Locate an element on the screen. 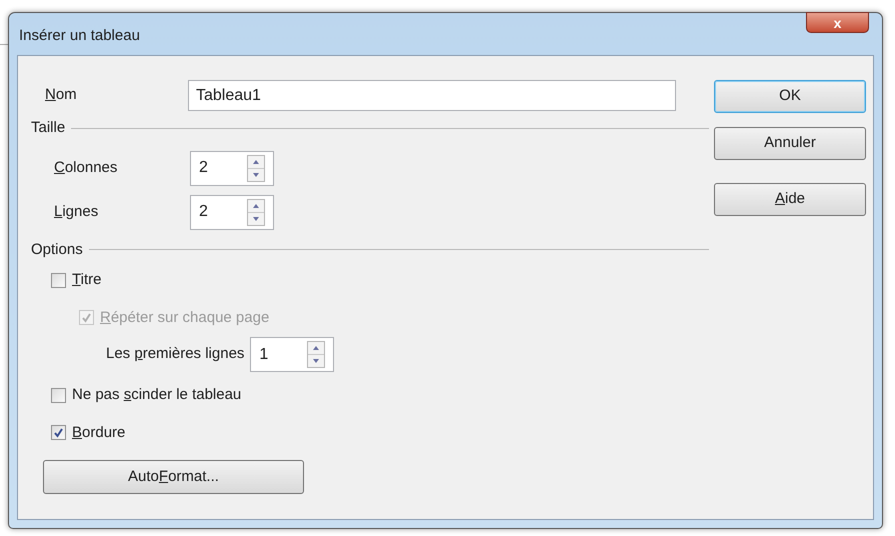 The image size is (895, 536). field-label: Lignes is located at coordinates (77, 212).